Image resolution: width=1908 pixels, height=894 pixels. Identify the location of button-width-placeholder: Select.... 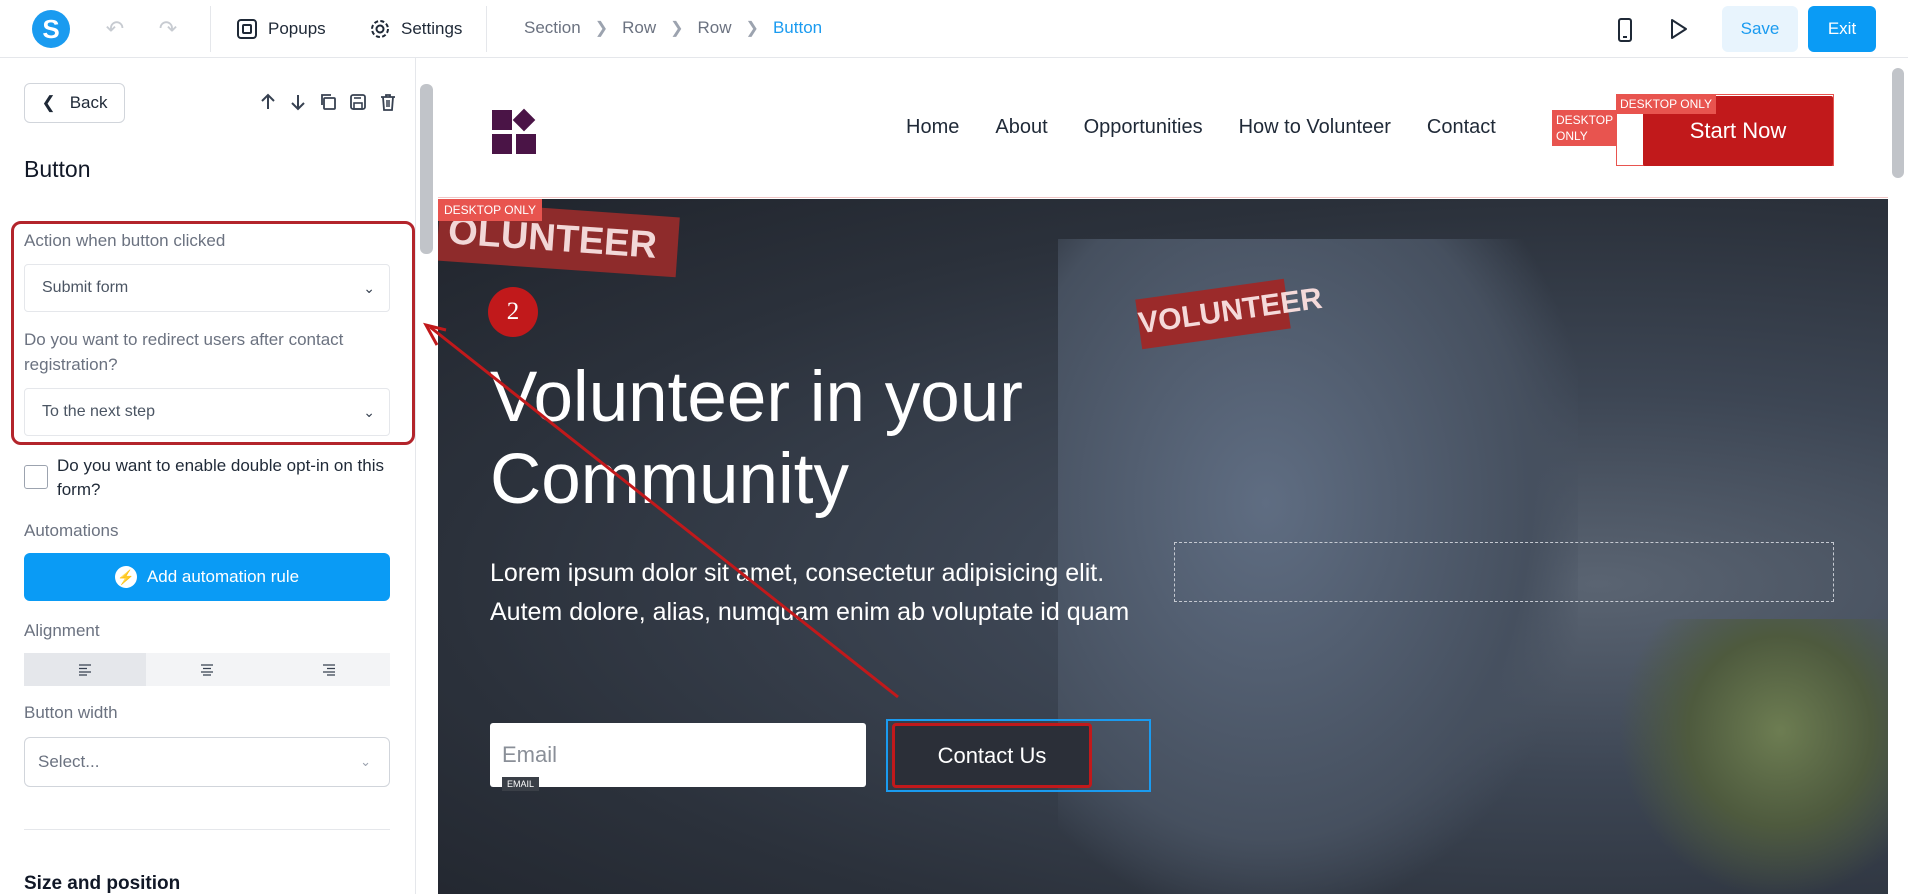
(69, 761).